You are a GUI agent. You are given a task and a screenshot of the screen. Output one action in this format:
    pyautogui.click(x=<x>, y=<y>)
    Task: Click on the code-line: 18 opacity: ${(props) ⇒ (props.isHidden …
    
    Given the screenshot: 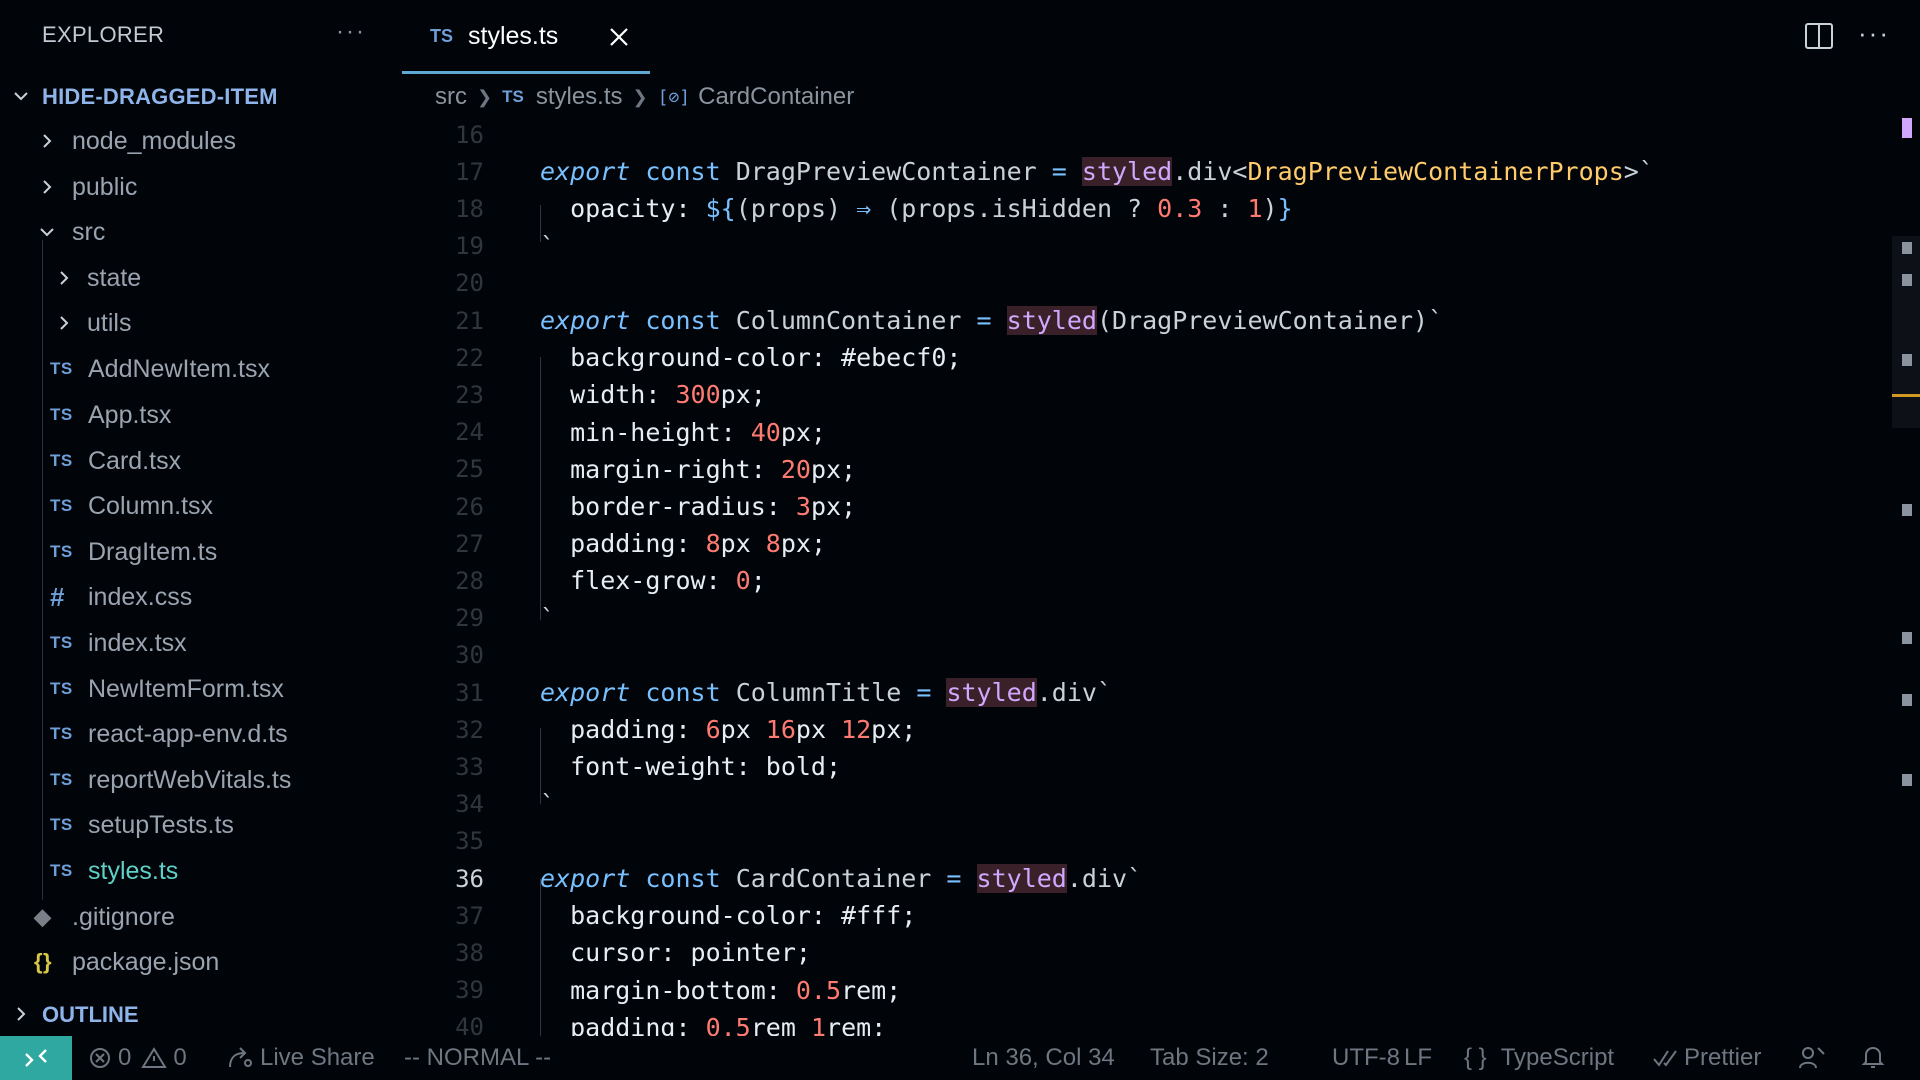 What is the action you would take?
    pyautogui.click(x=1147, y=208)
    